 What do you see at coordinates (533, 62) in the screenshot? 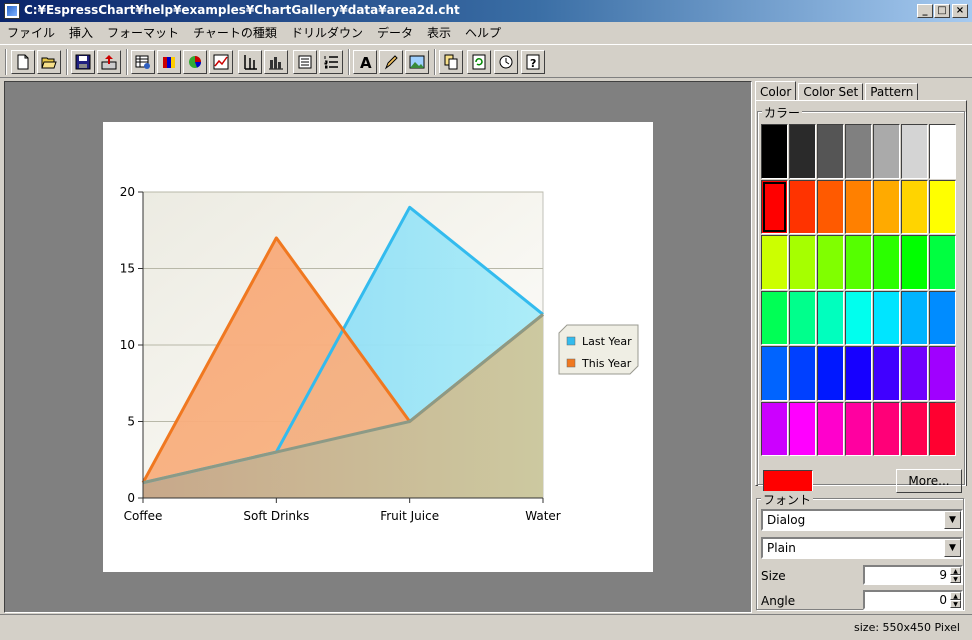
I see `help-icon: ?` at bounding box center [533, 62].